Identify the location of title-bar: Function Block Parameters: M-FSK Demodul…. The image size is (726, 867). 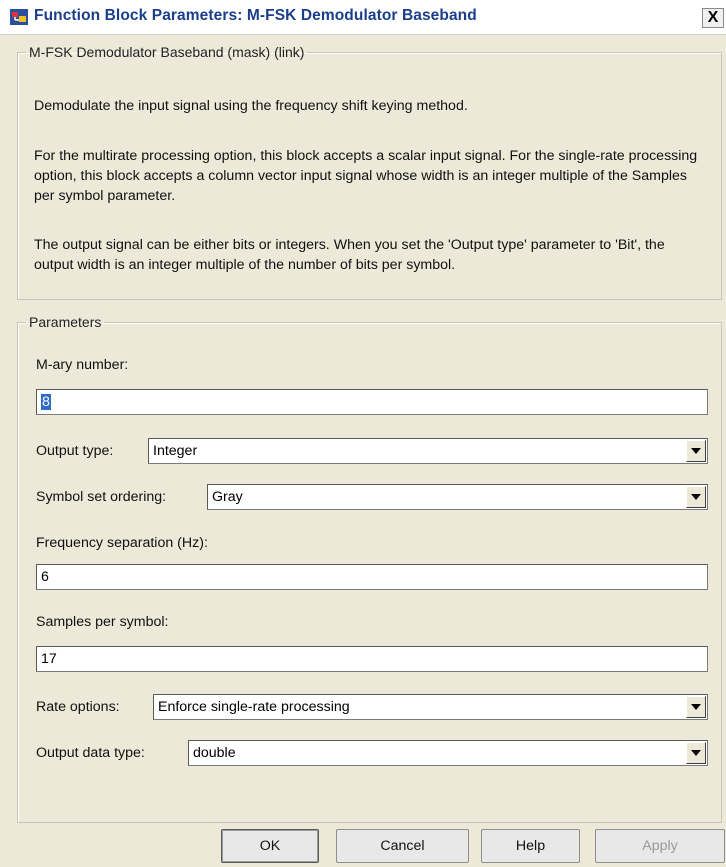
(363, 17).